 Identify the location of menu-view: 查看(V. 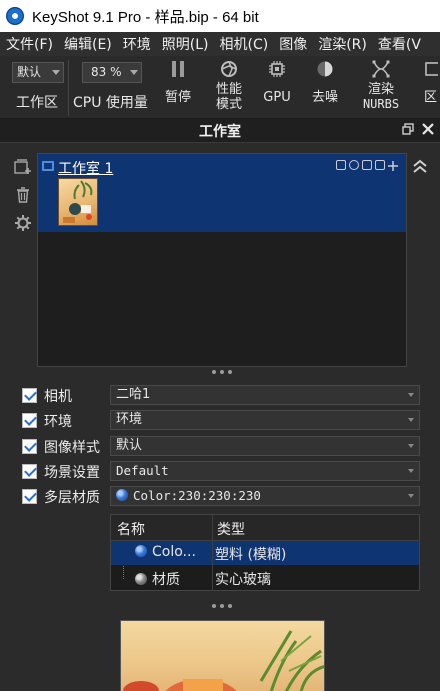
(399, 44).